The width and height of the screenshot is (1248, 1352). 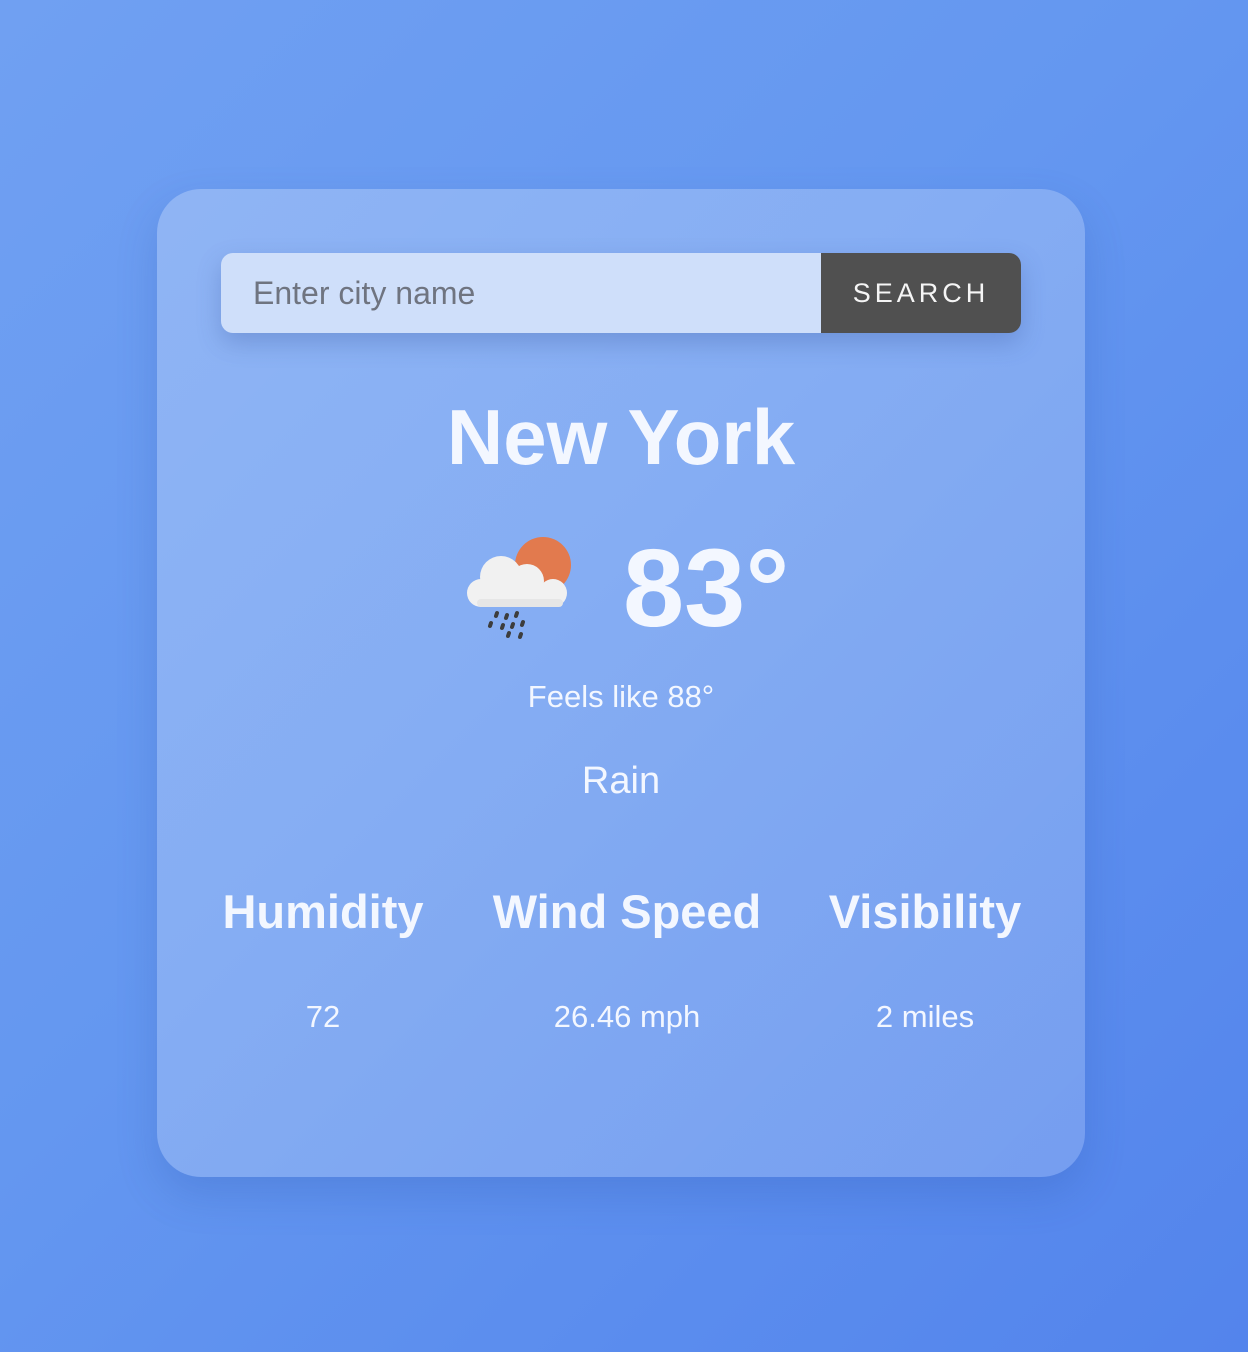 What do you see at coordinates (621, 437) in the screenshot?
I see `city-name: New York` at bounding box center [621, 437].